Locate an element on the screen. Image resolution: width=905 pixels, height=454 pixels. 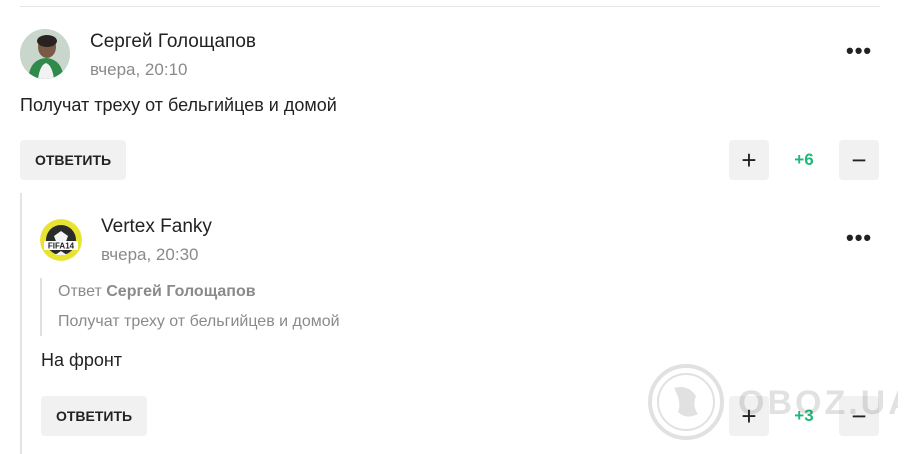
soccer-ball-icon: FIFA14 is located at coordinates (61, 240).